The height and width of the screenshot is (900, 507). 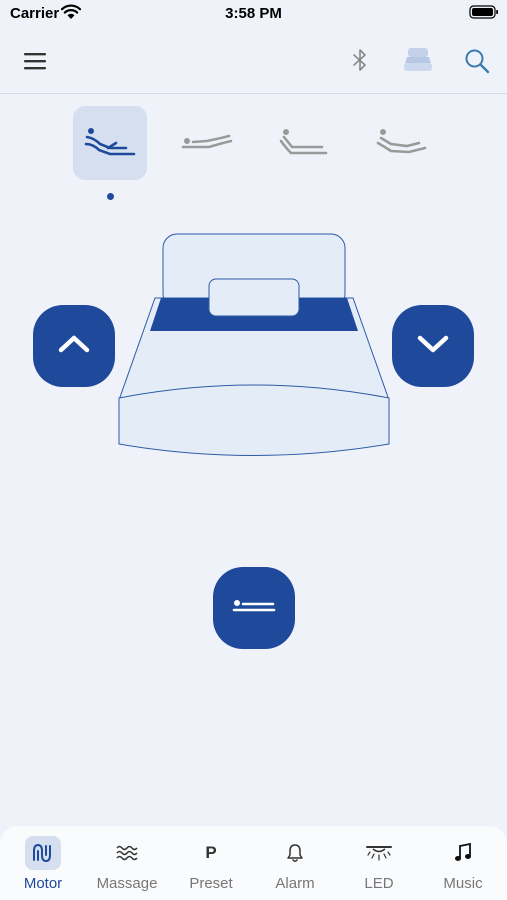 What do you see at coordinates (360, 60) in the screenshot?
I see `bluetooth-icon` at bounding box center [360, 60].